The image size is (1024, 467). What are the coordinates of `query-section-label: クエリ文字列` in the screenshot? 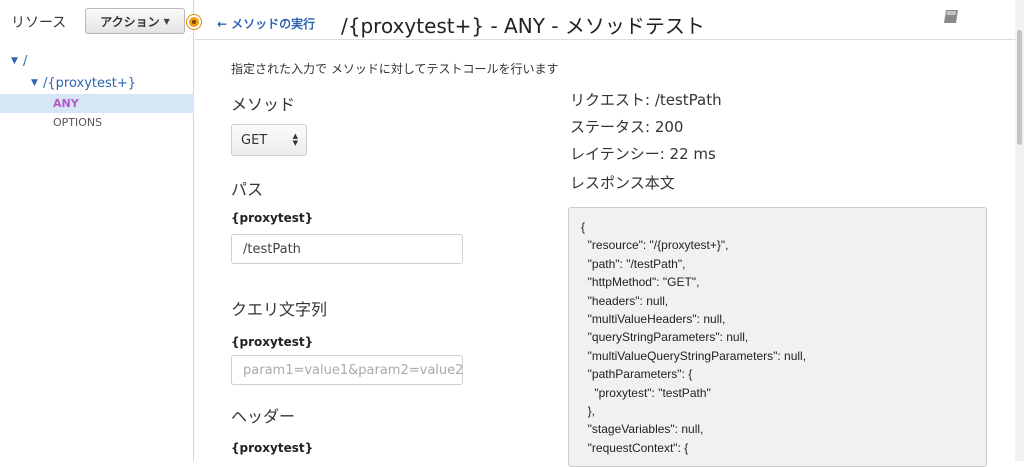 It's located at (279, 309).